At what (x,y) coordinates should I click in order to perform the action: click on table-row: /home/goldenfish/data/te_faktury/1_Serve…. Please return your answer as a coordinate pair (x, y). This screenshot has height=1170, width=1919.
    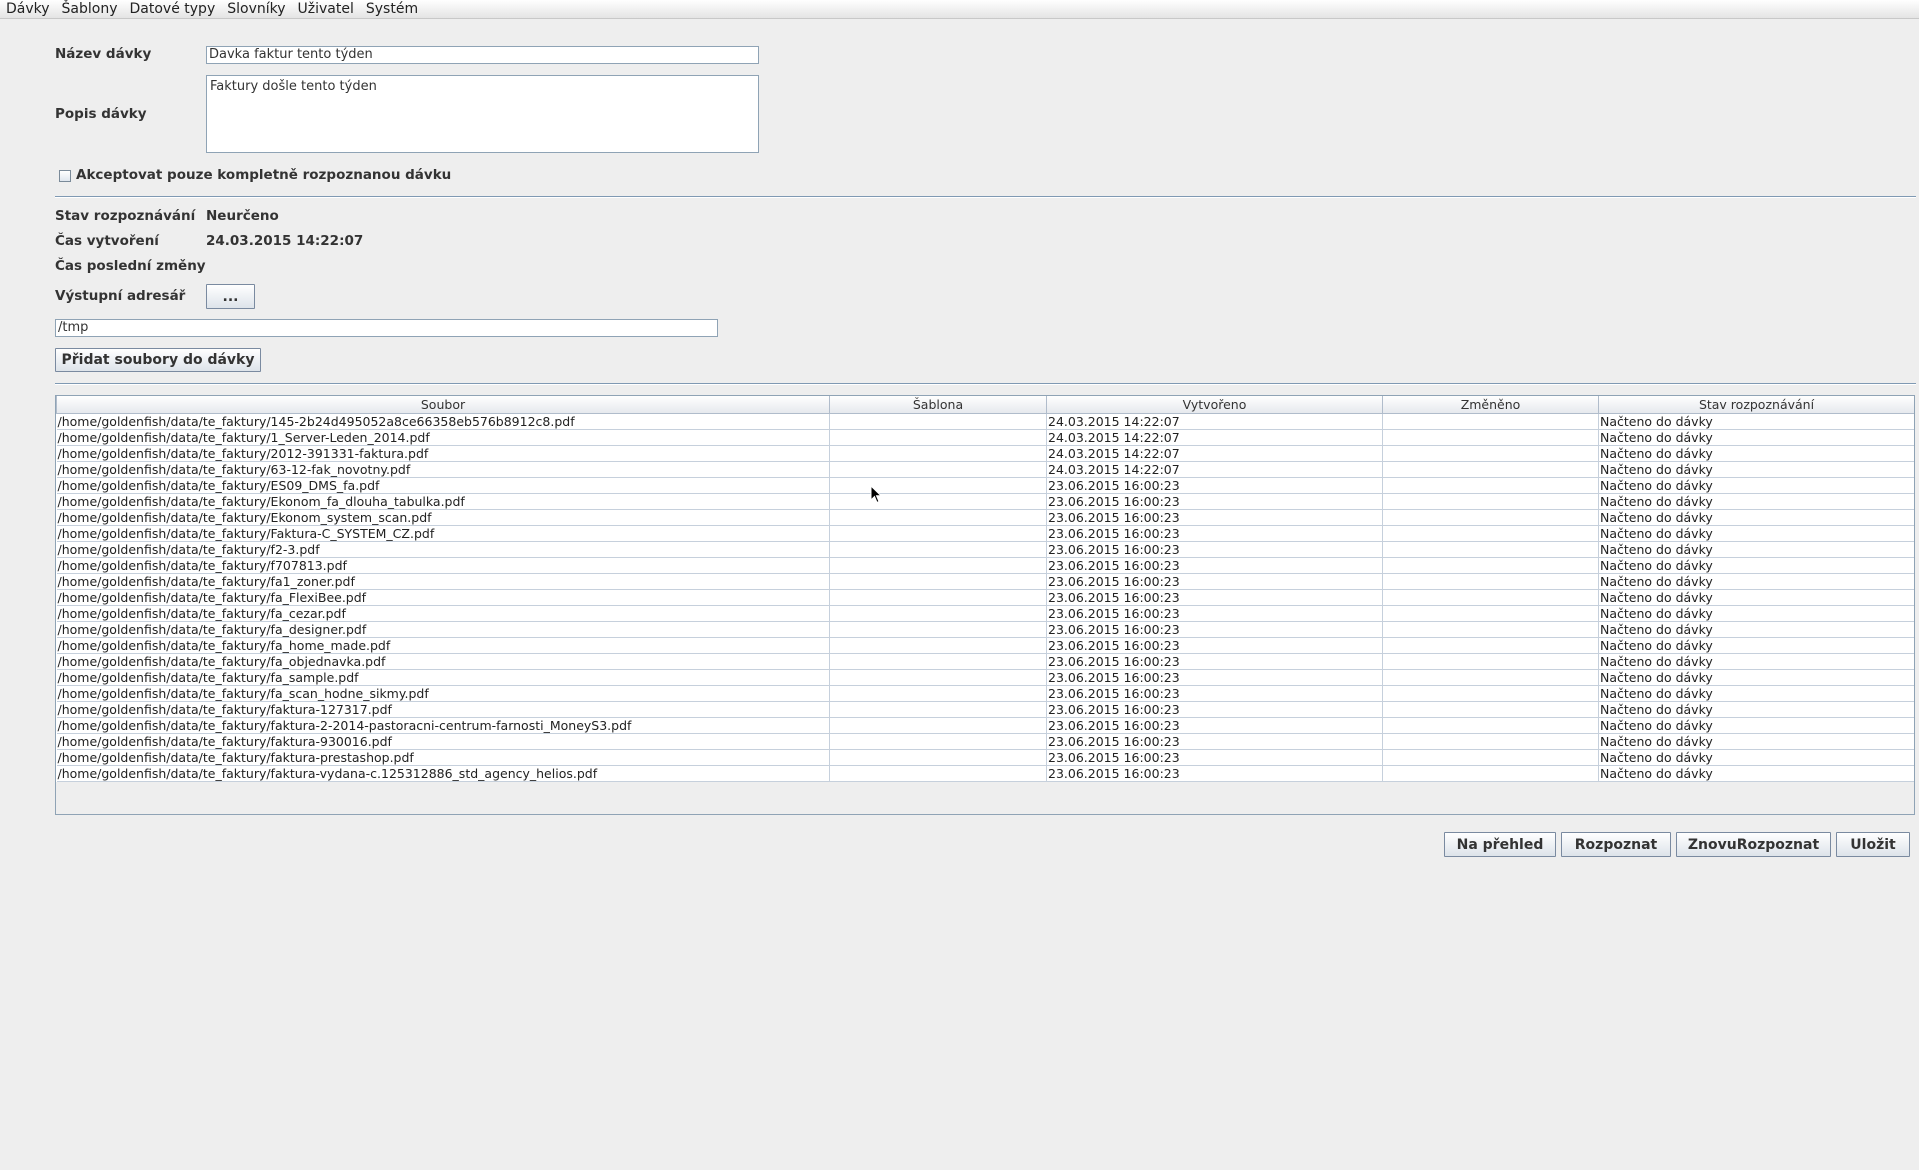
    Looking at the image, I should click on (985, 437).